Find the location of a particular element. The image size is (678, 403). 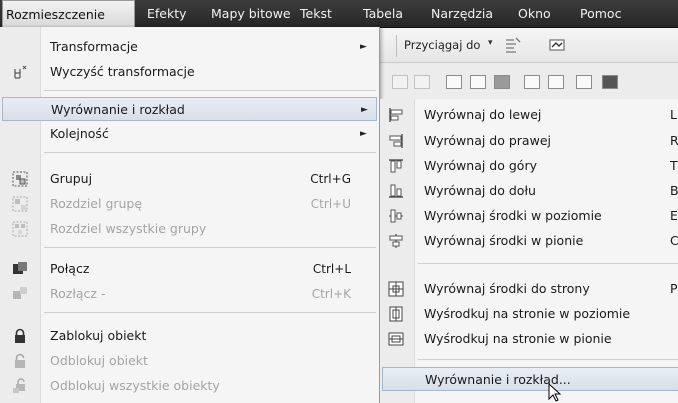

submenu-item-align-centers-to-page: Wyrównaj środki do strony P is located at coordinates (529, 289).